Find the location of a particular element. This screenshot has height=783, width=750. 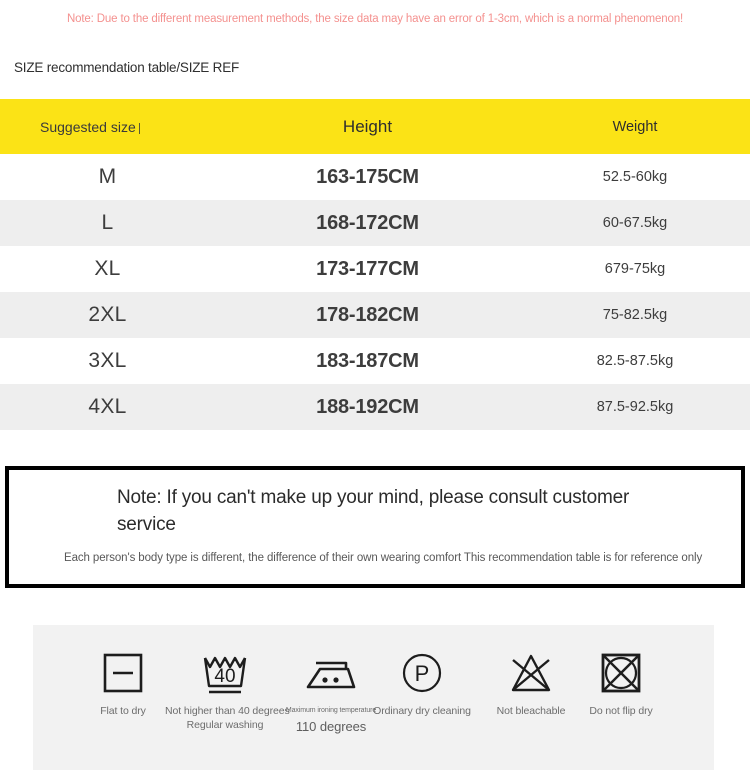

no-tumble-dry-icon is located at coordinates (621, 673).